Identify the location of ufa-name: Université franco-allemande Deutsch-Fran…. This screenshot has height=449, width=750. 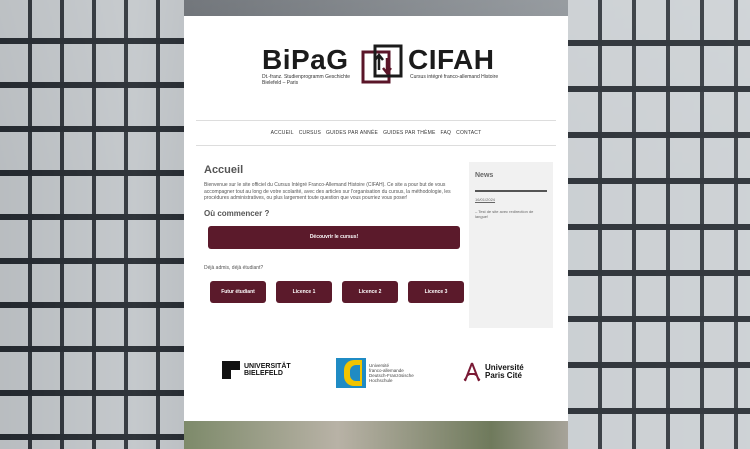
(391, 373).